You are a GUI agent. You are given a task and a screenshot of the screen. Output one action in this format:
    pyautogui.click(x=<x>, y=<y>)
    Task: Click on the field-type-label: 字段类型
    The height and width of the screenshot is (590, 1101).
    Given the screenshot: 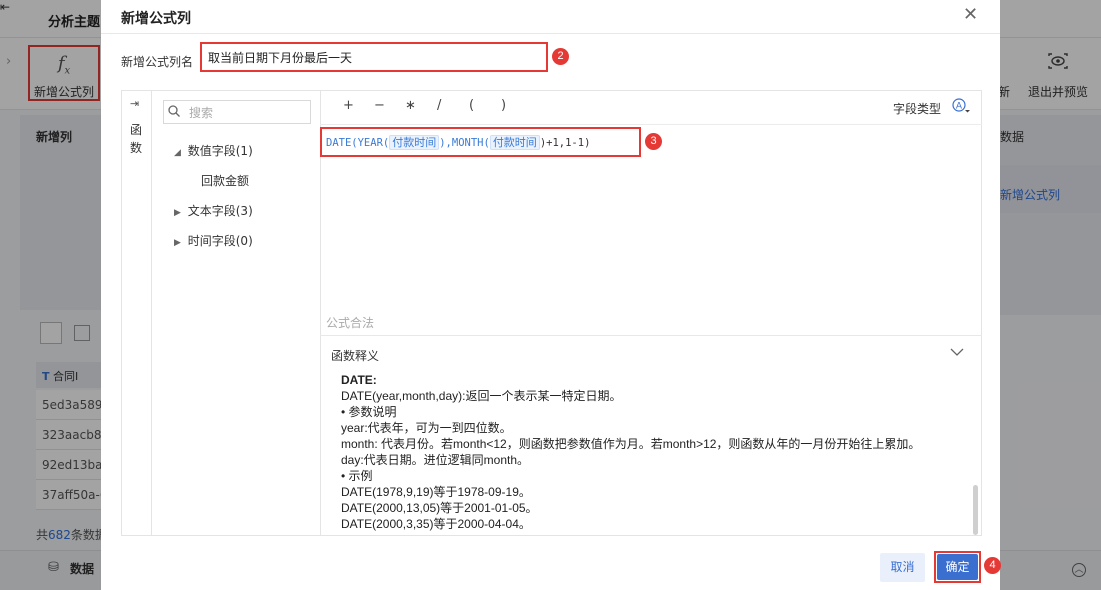 What is the action you would take?
    pyautogui.click(x=917, y=109)
    